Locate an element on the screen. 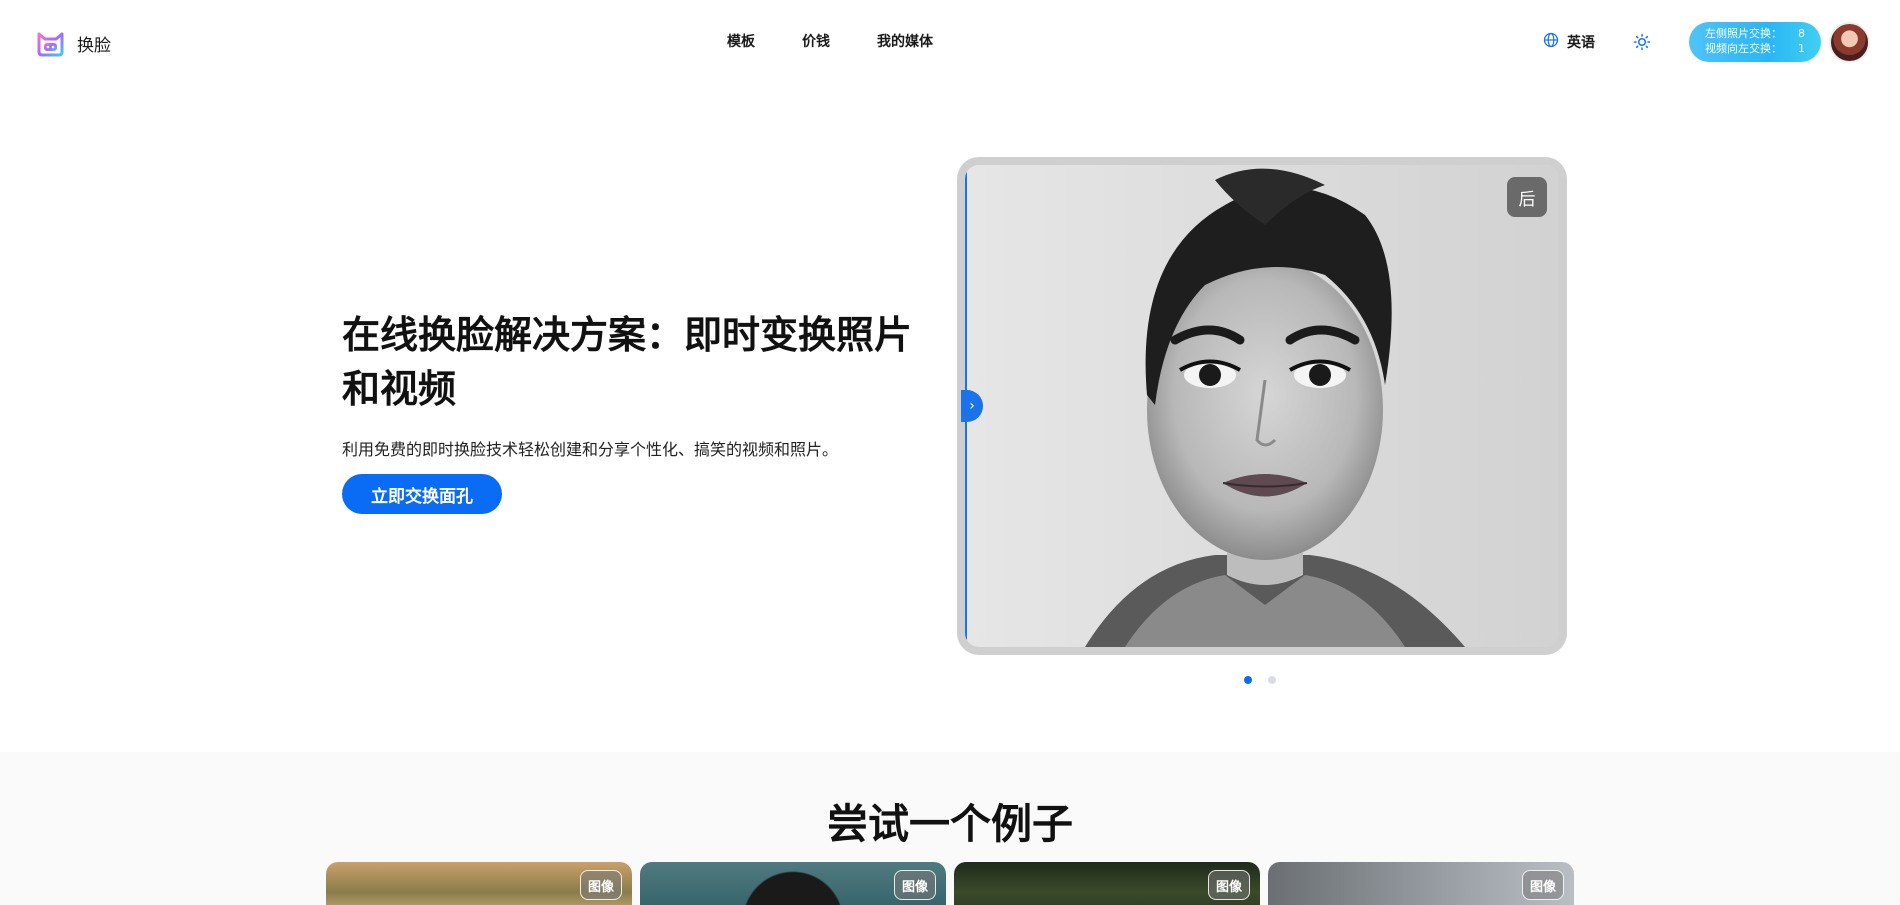 The image size is (1900, 905). chevron-right-icon: › is located at coordinates (972, 406).